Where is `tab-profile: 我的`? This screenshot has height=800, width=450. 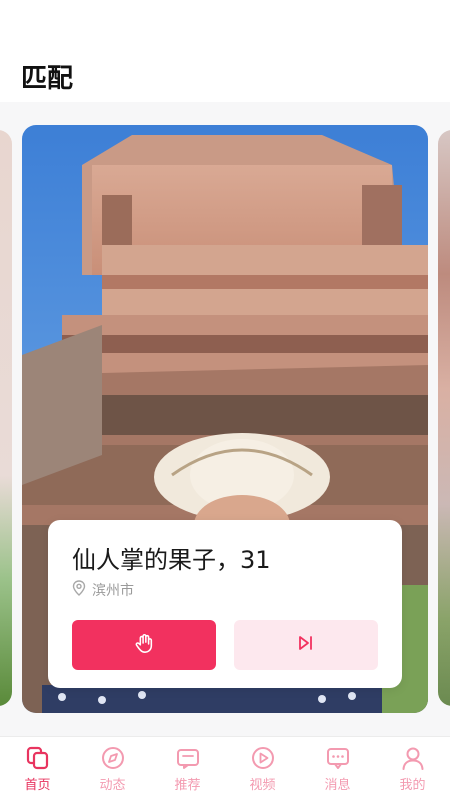 tab-profile: 我的 is located at coordinates (412, 768).